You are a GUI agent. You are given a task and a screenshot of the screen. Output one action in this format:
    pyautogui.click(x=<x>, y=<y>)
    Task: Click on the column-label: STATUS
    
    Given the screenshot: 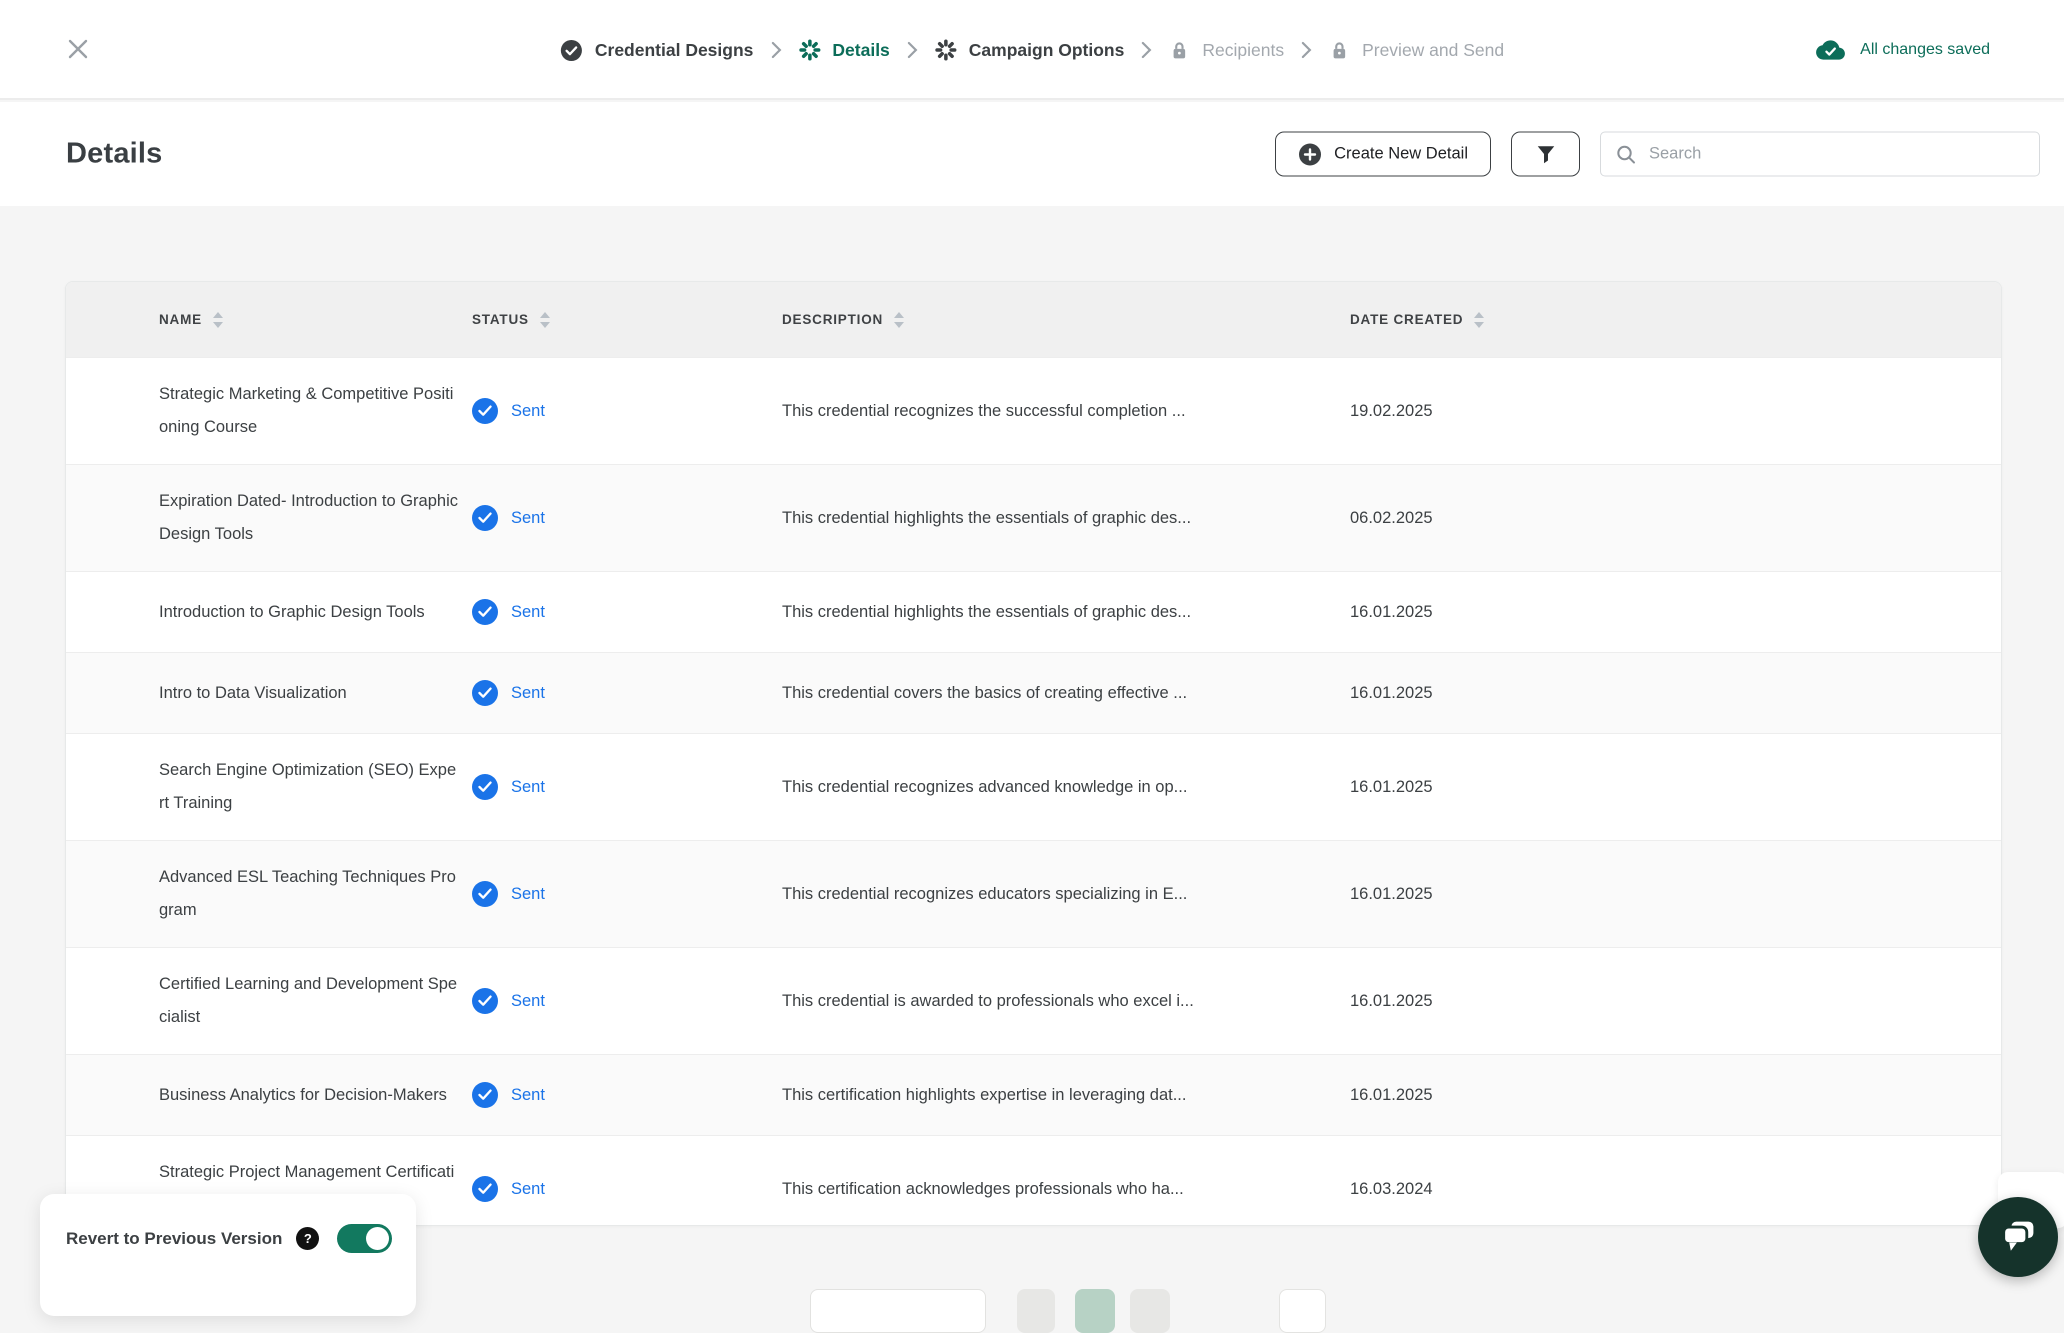 What is the action you would take?
    pyautogui.click(x=500, y=319)
    